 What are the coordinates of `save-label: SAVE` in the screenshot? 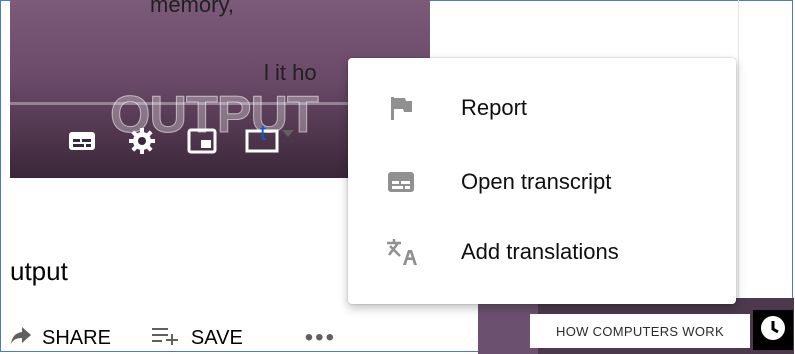 It's located at (216, 337).